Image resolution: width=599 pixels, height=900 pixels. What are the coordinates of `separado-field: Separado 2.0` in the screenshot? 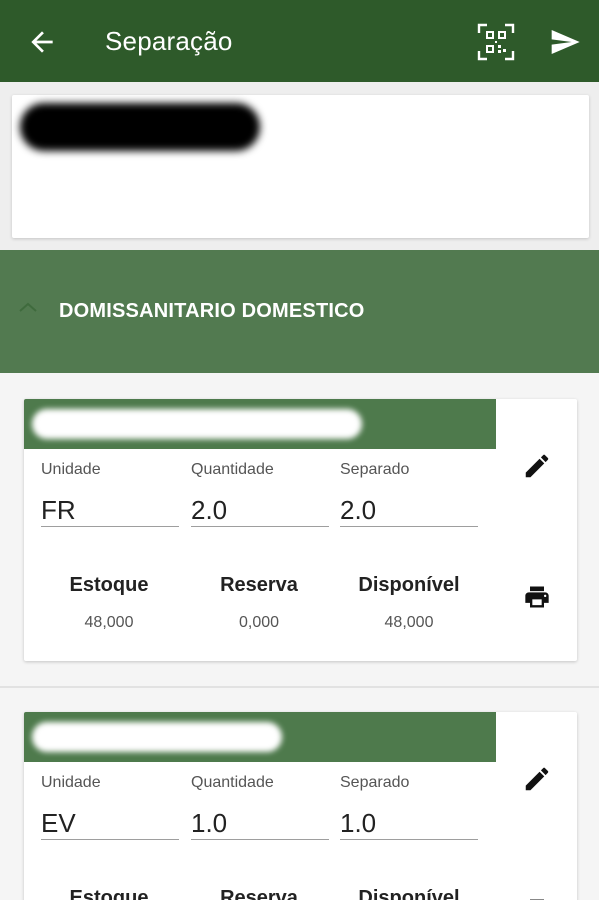 It's located at (409, 494).